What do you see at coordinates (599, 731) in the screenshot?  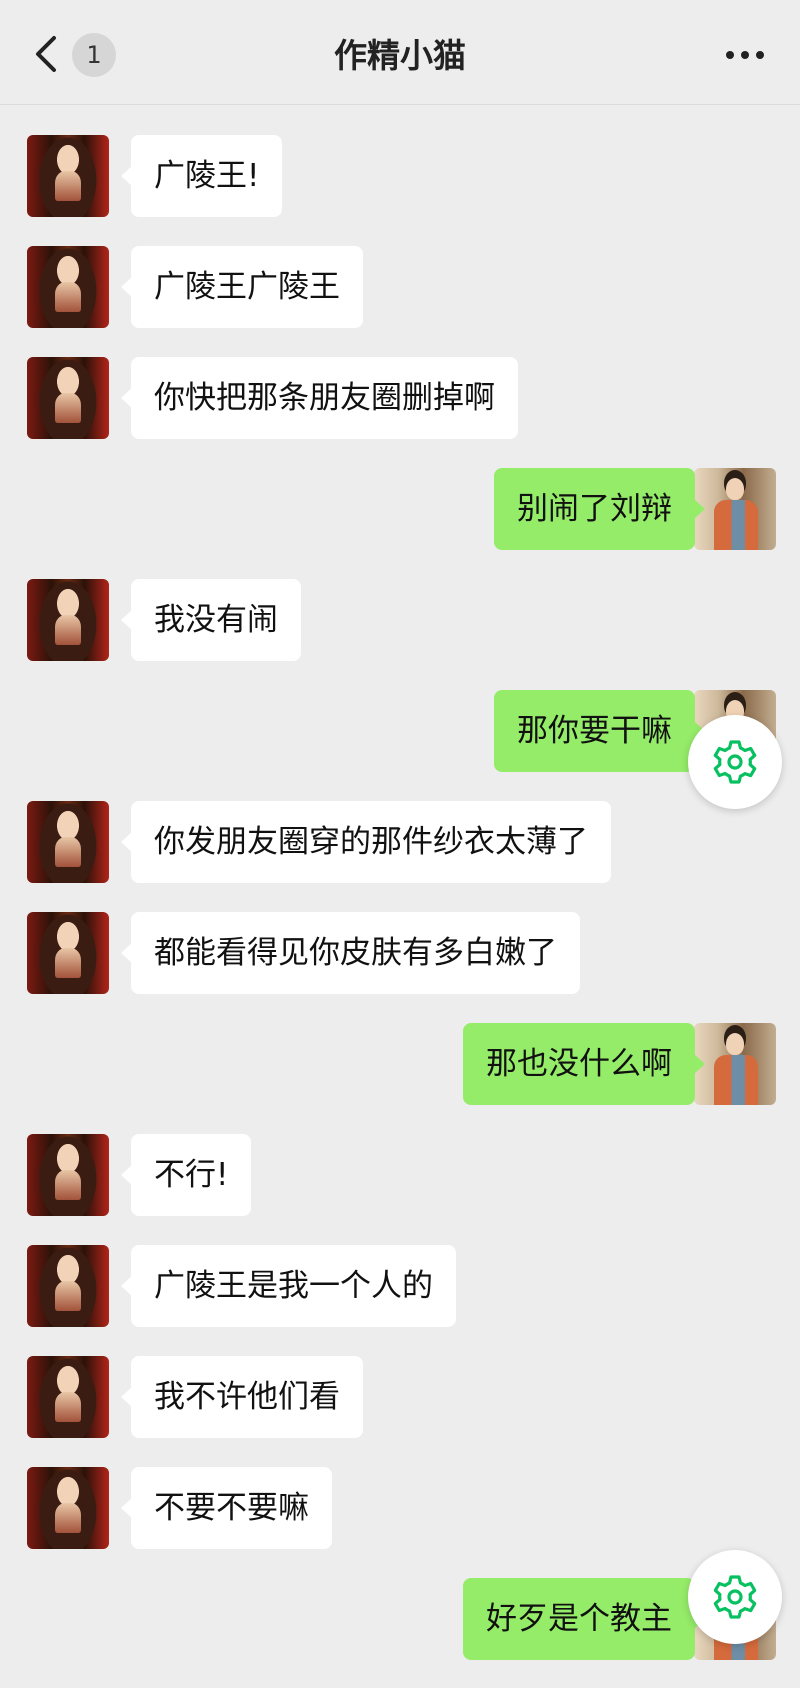 I see `message-bubble: 那你要干嘛` at bounding box center [599, 731].